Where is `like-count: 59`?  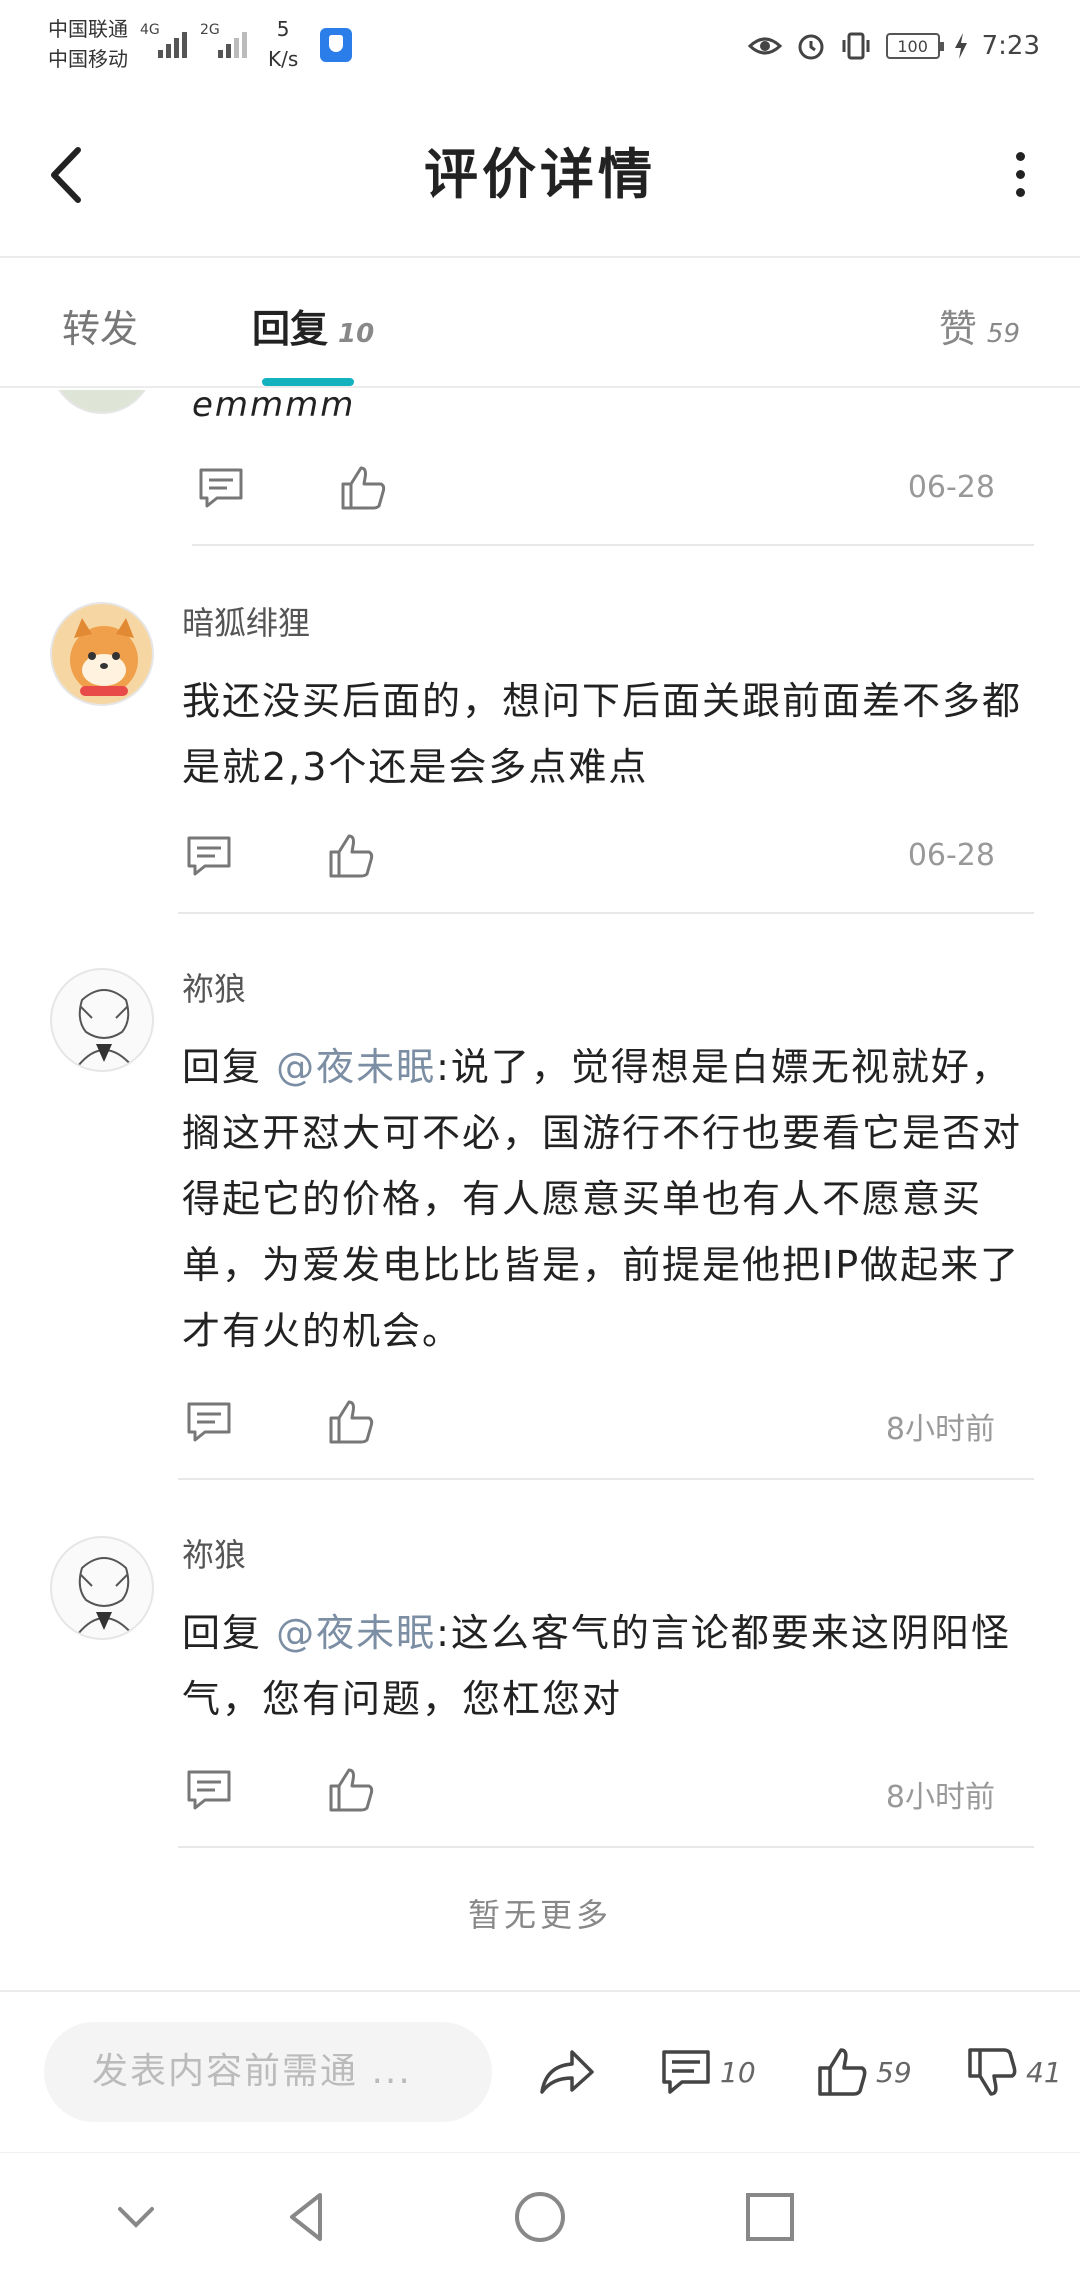 like-count: 59 is located at coordinates (894, 2072).